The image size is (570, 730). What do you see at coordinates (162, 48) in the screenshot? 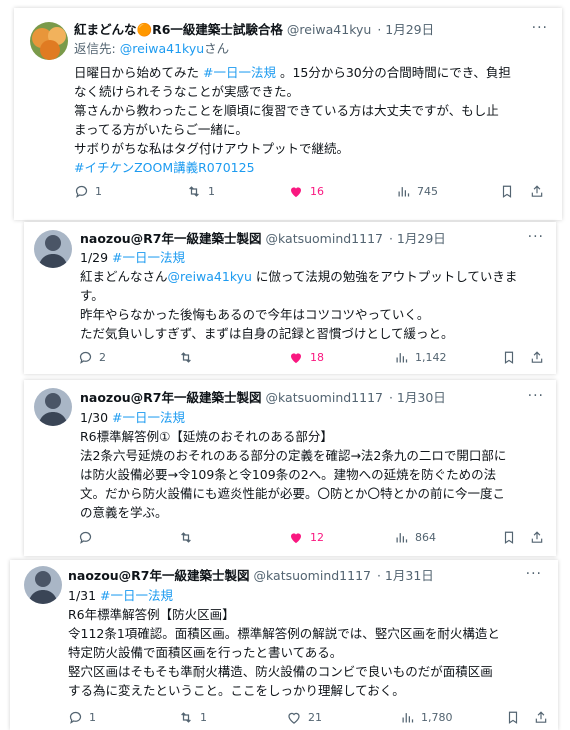
I see `reply-to-handle: @reiwa41kyu` at bounding box center [162, 48].